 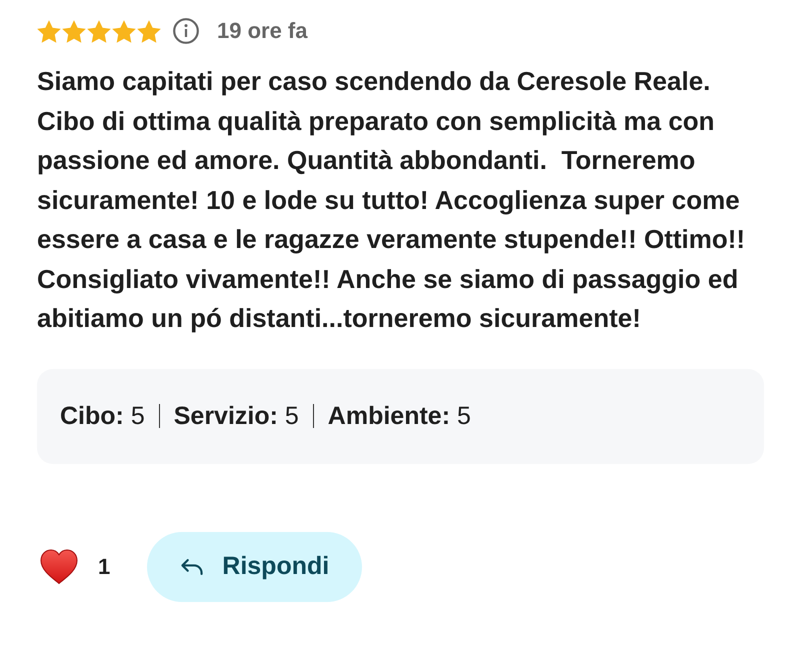 I want to click on rating-score: Cibo: 5, so click(x=102, y=416).